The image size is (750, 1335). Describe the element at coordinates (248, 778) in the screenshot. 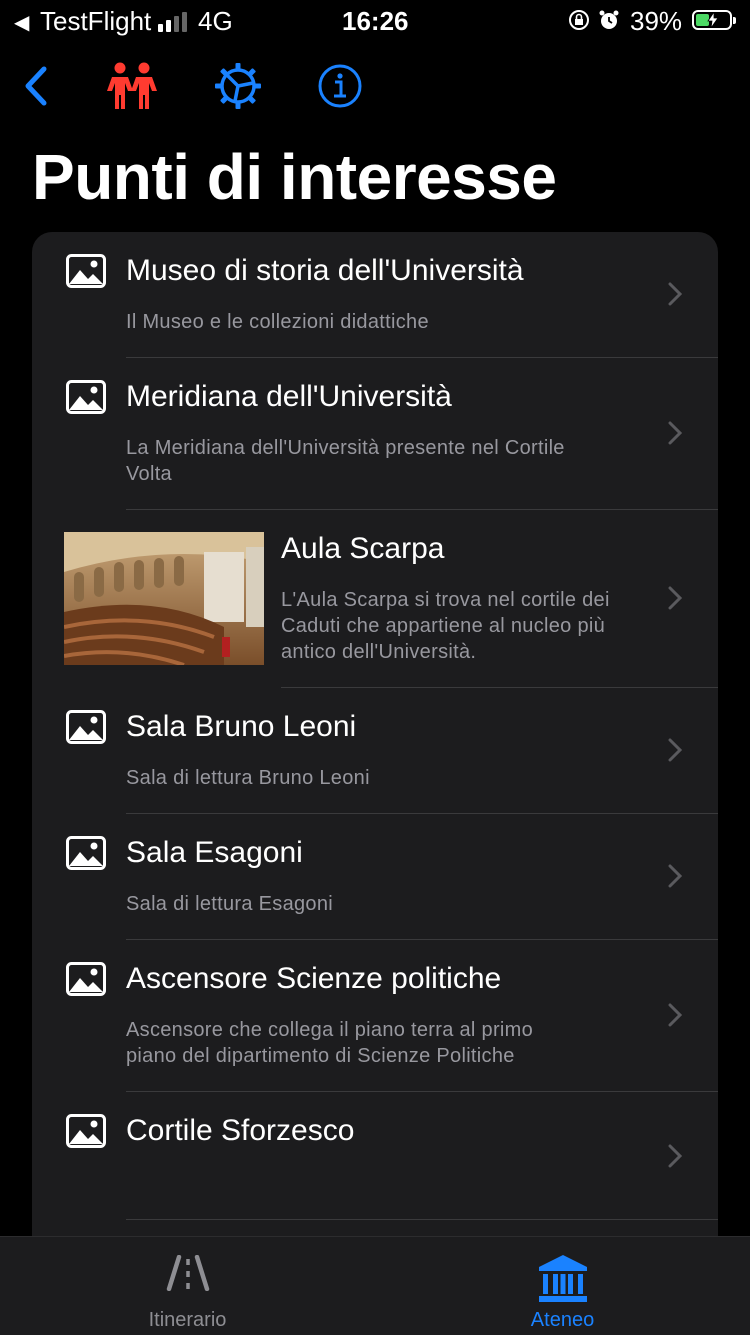

I see `item-subtitle: Sala di lettura Bruno Leoni` at that location.